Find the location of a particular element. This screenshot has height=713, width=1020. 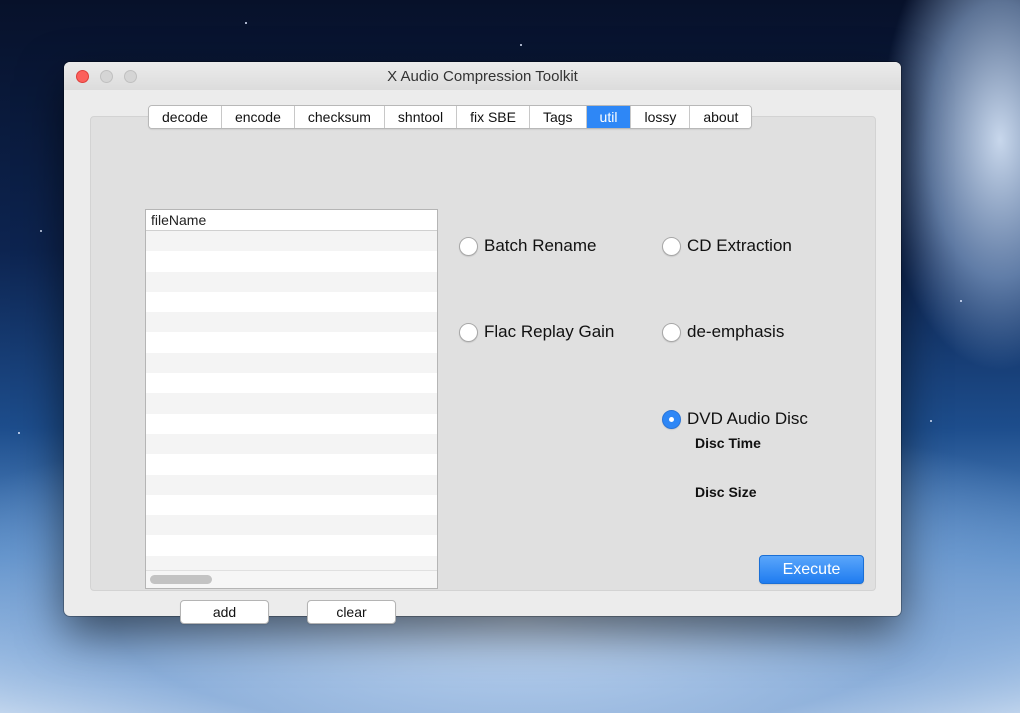

radio-label: CD Extraction is located at coordinates (739, 245).